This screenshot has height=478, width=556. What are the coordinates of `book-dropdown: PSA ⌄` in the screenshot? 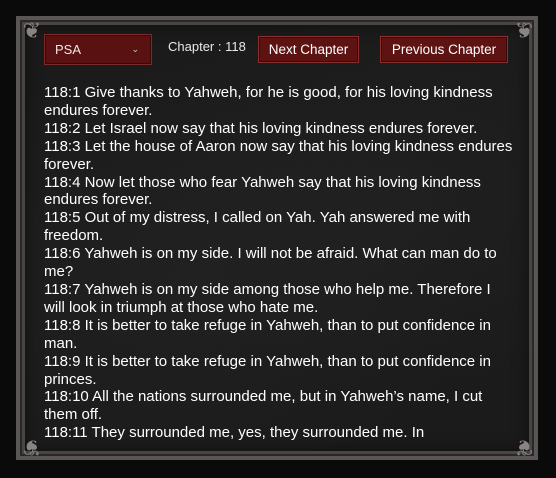 It's located at (98, 49).